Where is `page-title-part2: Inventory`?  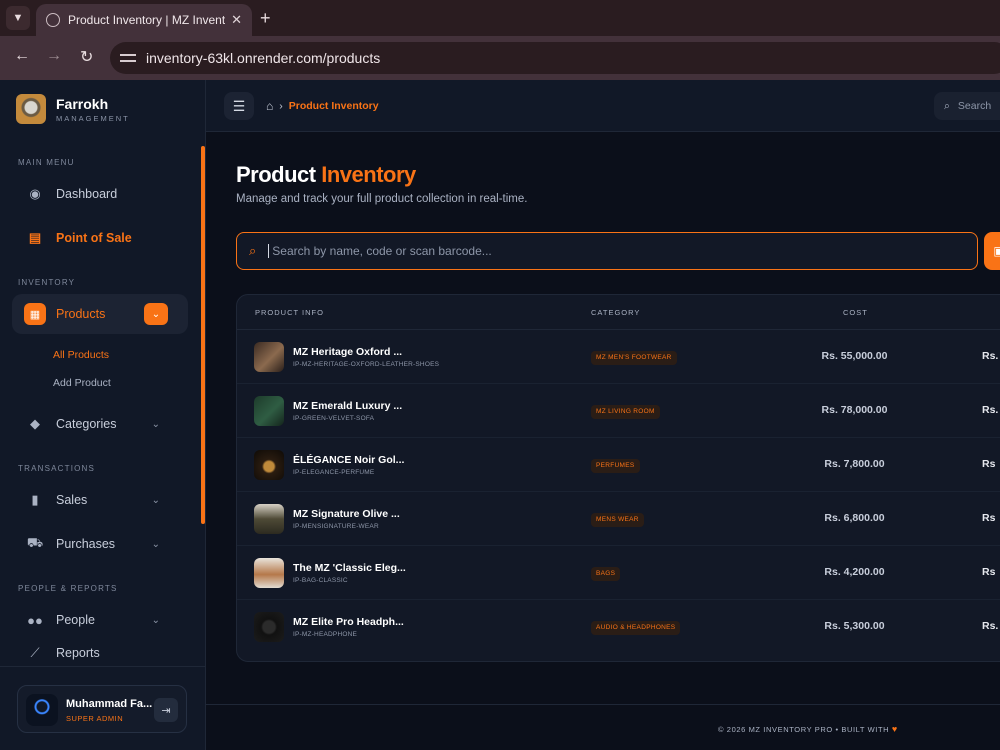
page-title-part2: Inventory is located at coordinates (368, 174).